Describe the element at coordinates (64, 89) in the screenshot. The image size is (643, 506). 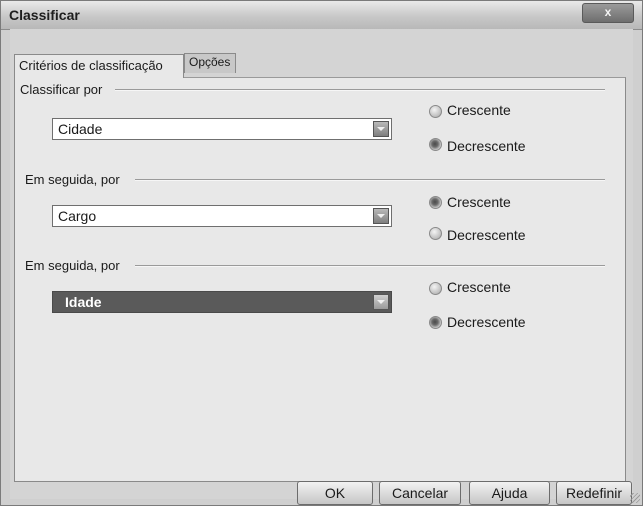
I see `group-label-sort-by: Classificar por` at that location.